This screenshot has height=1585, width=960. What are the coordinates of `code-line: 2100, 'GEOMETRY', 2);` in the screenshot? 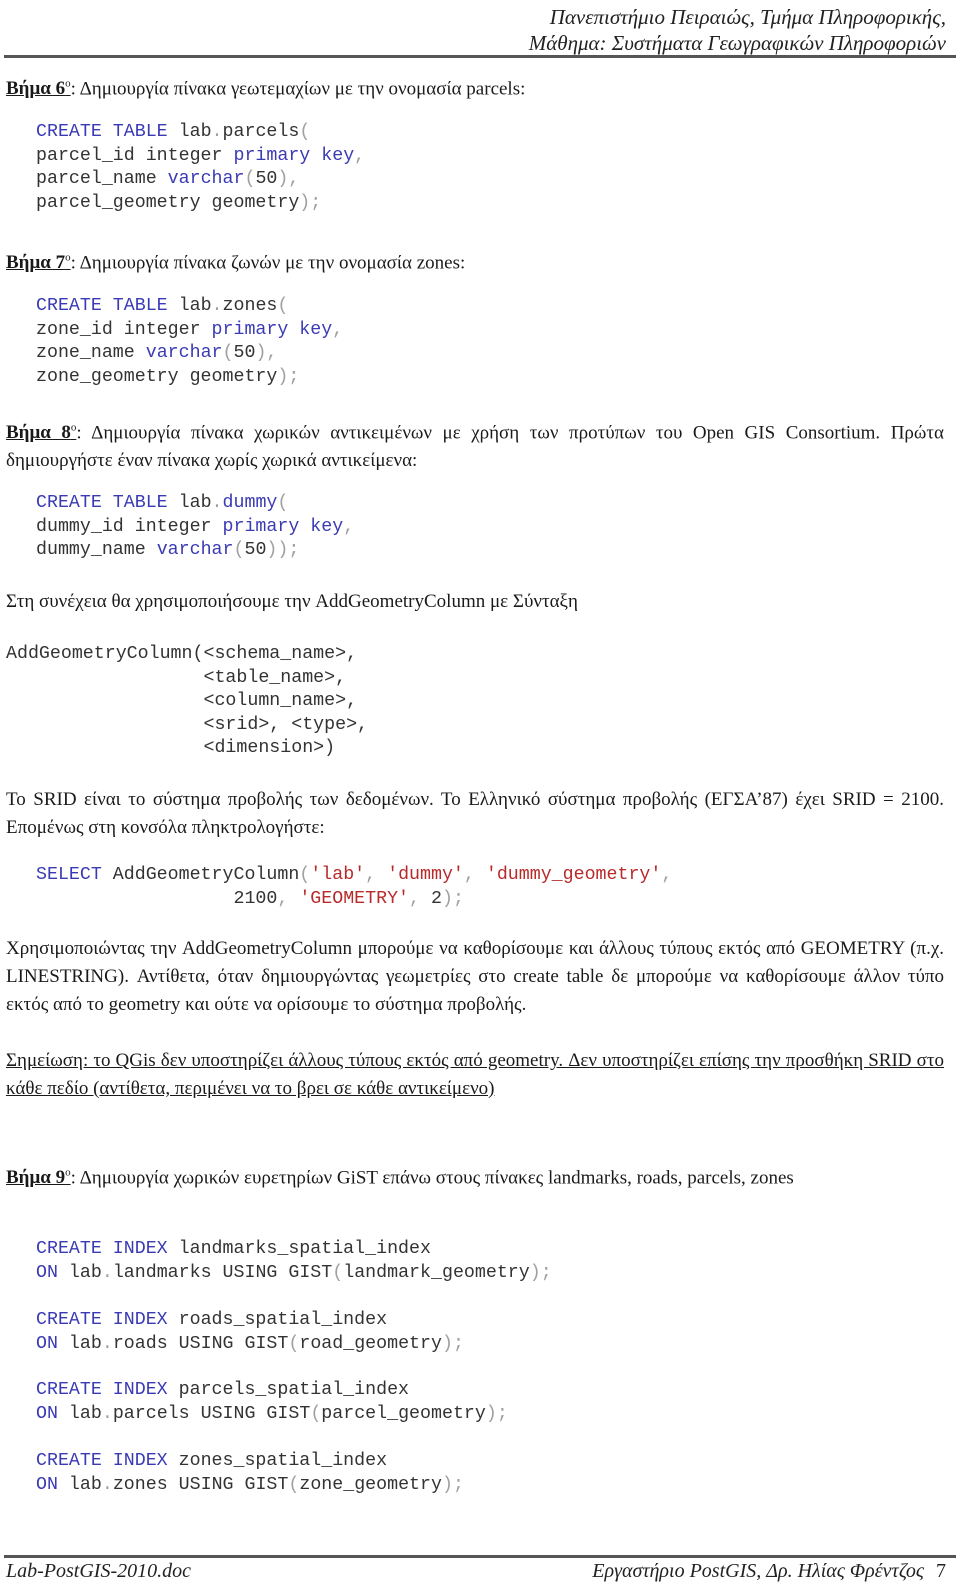 It's located at (354, 900).